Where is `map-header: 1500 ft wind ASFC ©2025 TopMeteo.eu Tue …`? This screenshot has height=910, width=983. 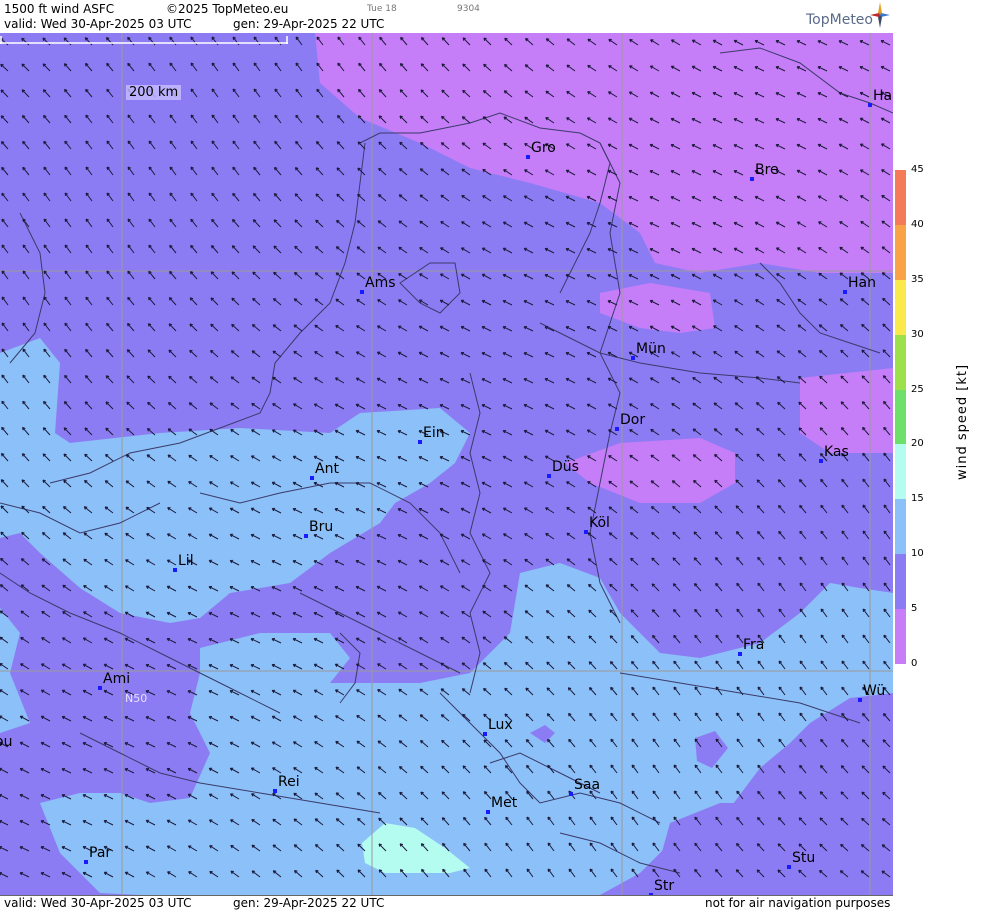
map-header: 1500 ft wind ASFC ©2025 TopMeteo.eu Tue … is located at coordinates (446, 17).